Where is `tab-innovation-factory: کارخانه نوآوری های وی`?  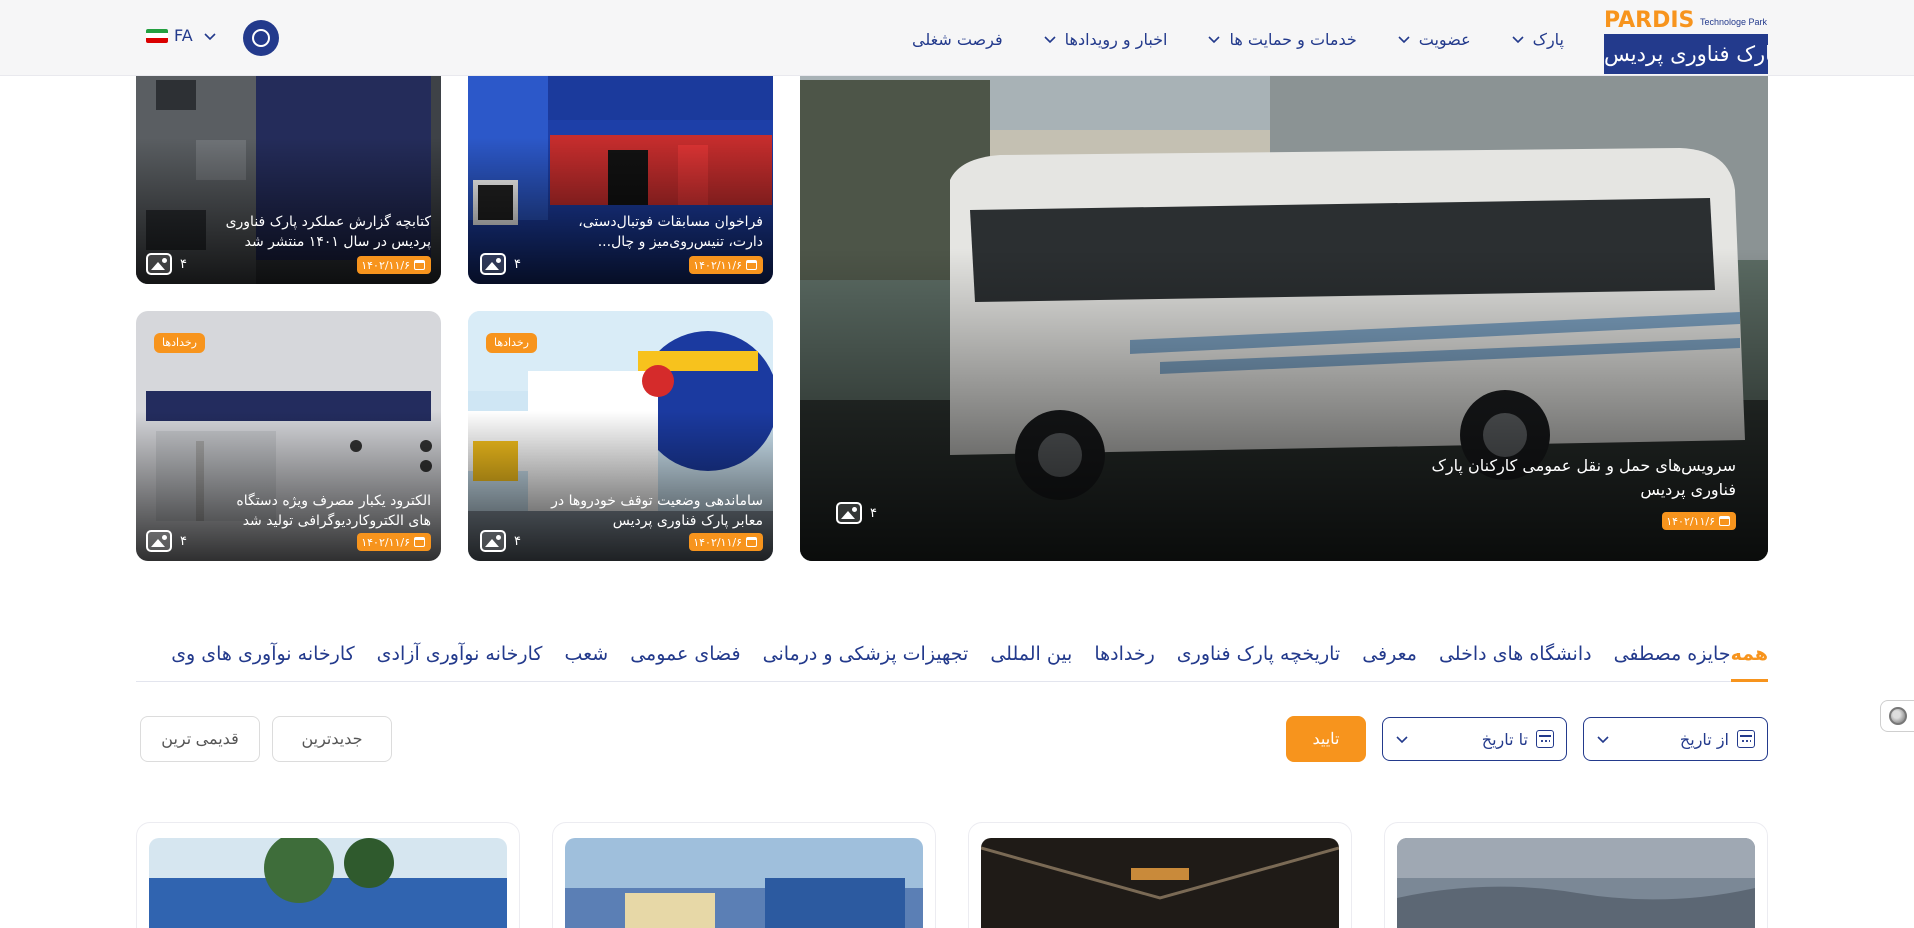 tab-innovation-factory: کارخانه نوآوری های وی is located at coordinates (262, 661).